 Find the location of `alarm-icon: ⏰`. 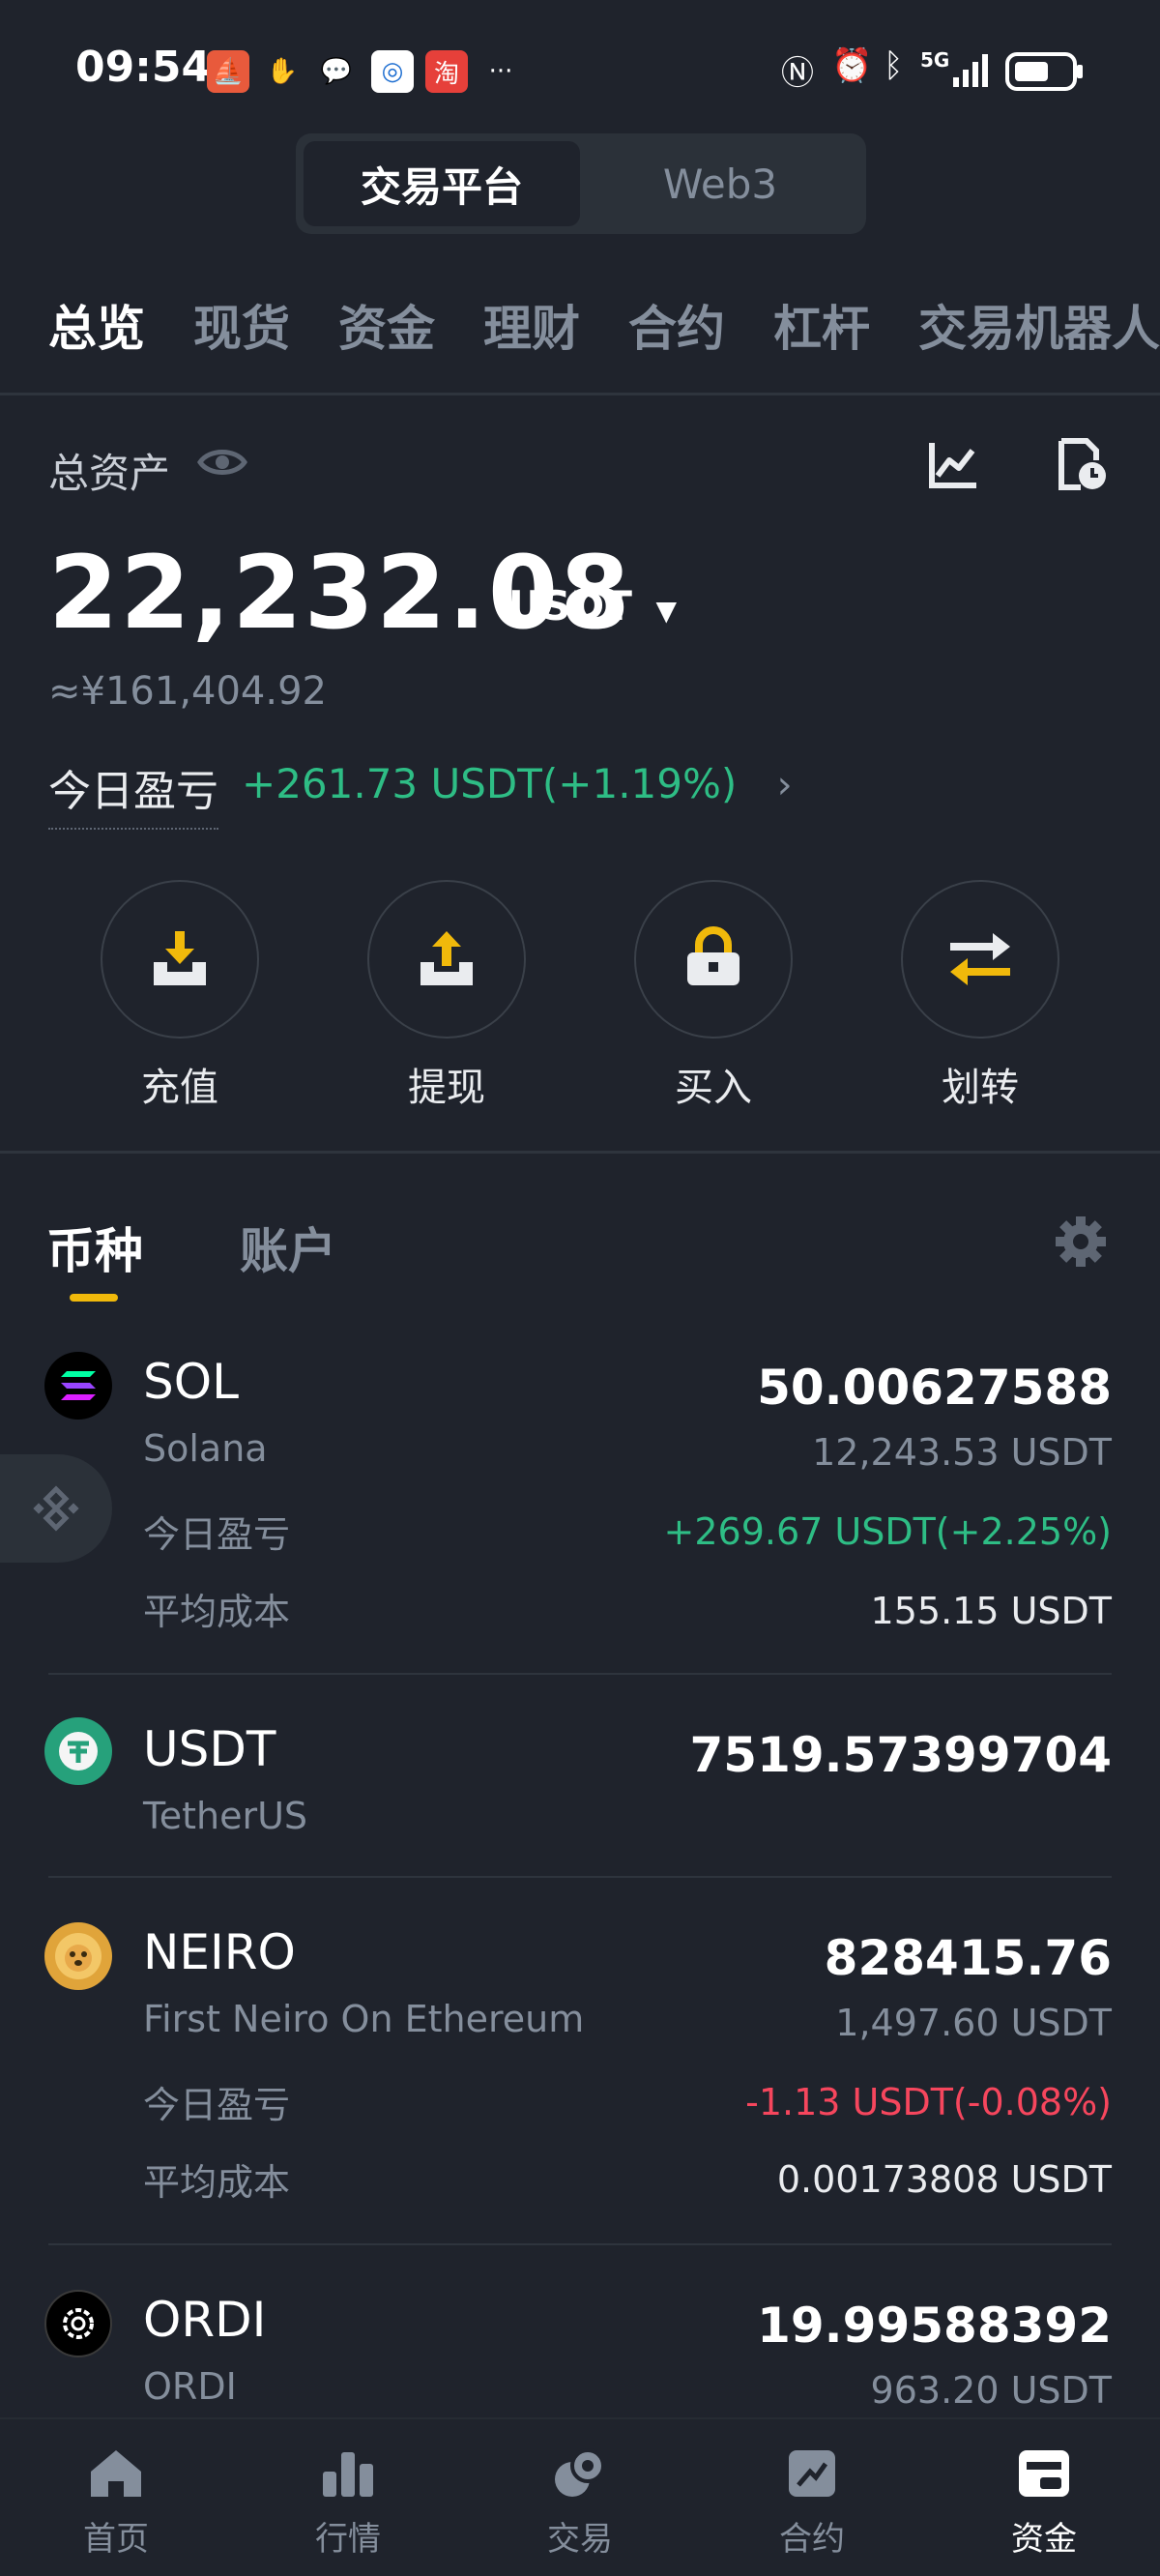

alarm-icon: ⏰ is located at coordinates (852, 65).